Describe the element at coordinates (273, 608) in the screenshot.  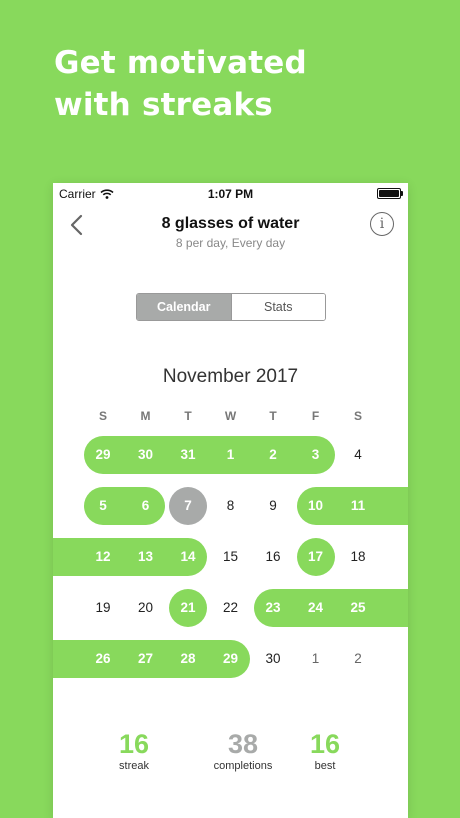
I see `calendar-day: 23` at that location.